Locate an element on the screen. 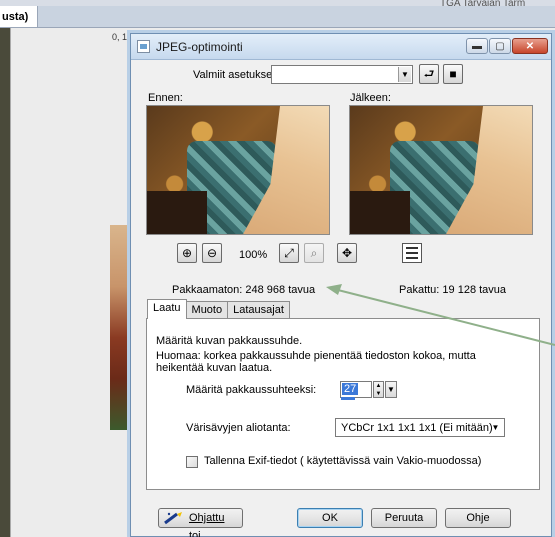 The image size is (555, 537). quality-description: Määritä kuvan pakkaussuhde. is located at coordinates (229, 341).